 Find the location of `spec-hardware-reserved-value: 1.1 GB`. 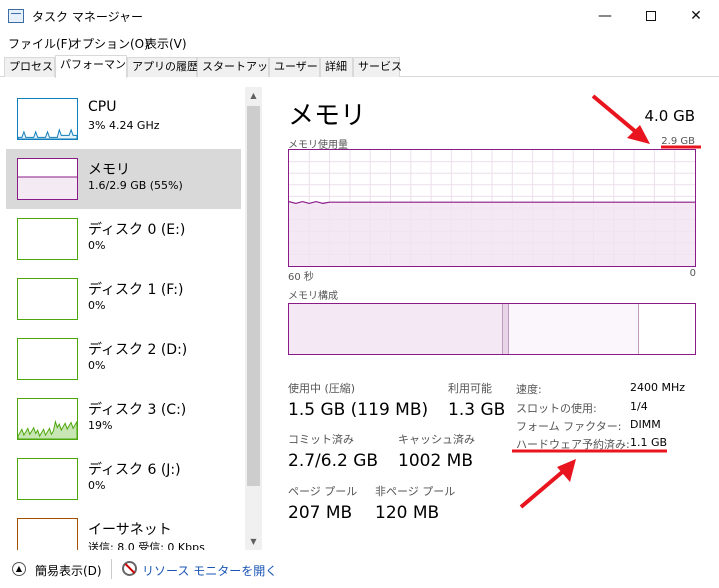

spec-hardware-reserved-value: 1.1 GB is located at coordinates (649, 442).